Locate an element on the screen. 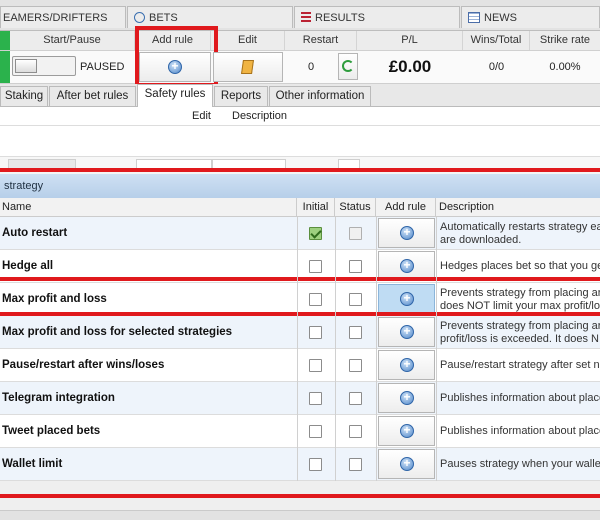  header-strike-rate: Strike rate is located at coordinates (565, 40).